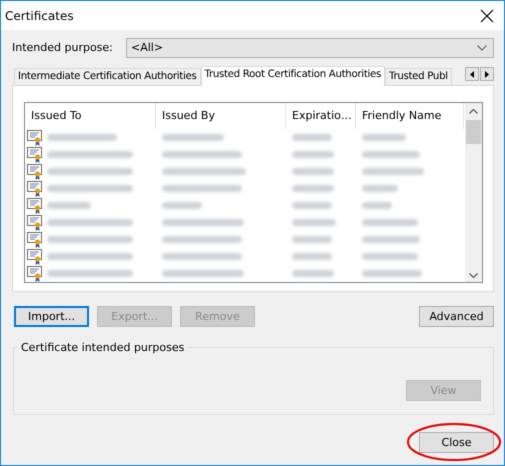 The image size is (505, 466). What do you see at coordinates (90, 116) in the screenshot?
I see `column-header: Issued To` at bounding box center [90, 116].